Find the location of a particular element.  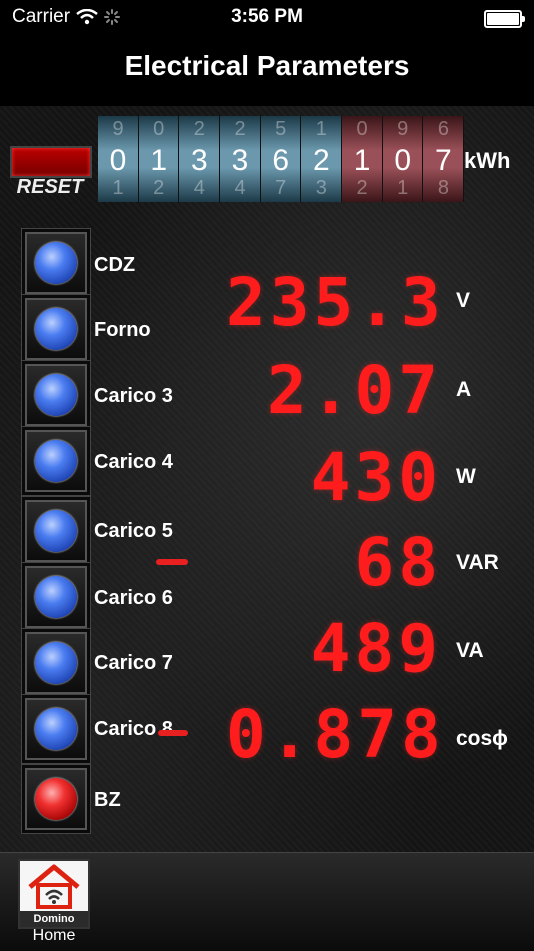

load-label: Carico 7 is located at coordinates (133, 663).